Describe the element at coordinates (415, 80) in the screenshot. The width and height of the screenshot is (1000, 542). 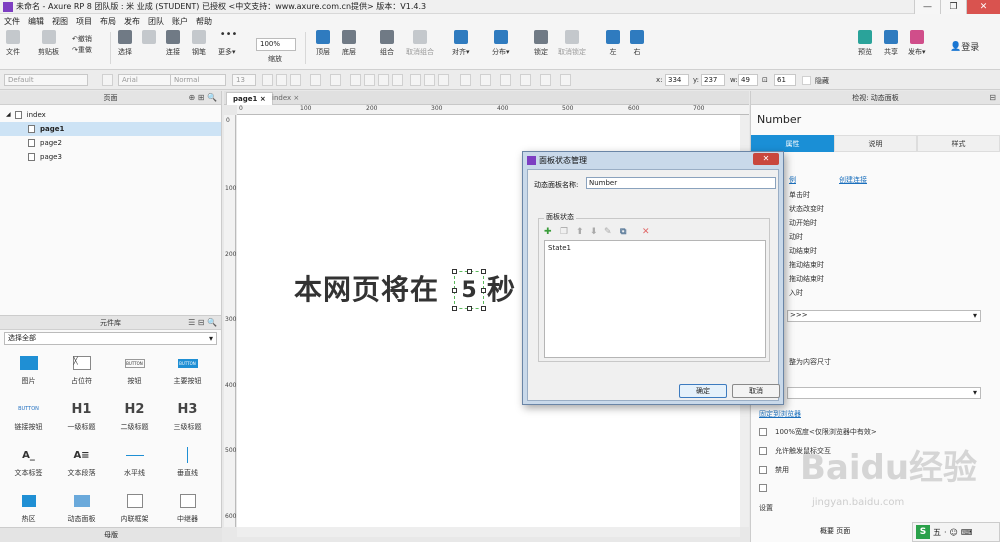
I see `valign-top-button` at that location.